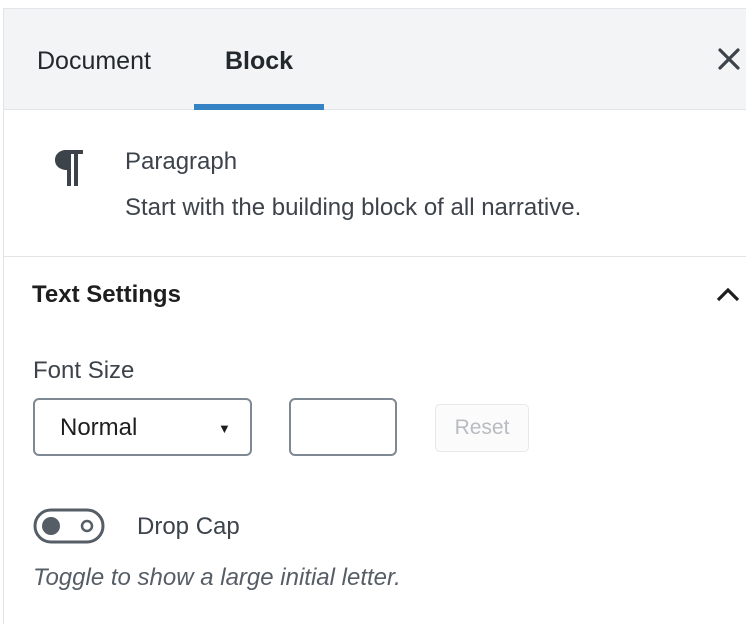 The height and width of the screenshot is (624, 746). Describe the element at coordinates (482, 428) in the screenshot. I see `reset-button: Reset` at that location.